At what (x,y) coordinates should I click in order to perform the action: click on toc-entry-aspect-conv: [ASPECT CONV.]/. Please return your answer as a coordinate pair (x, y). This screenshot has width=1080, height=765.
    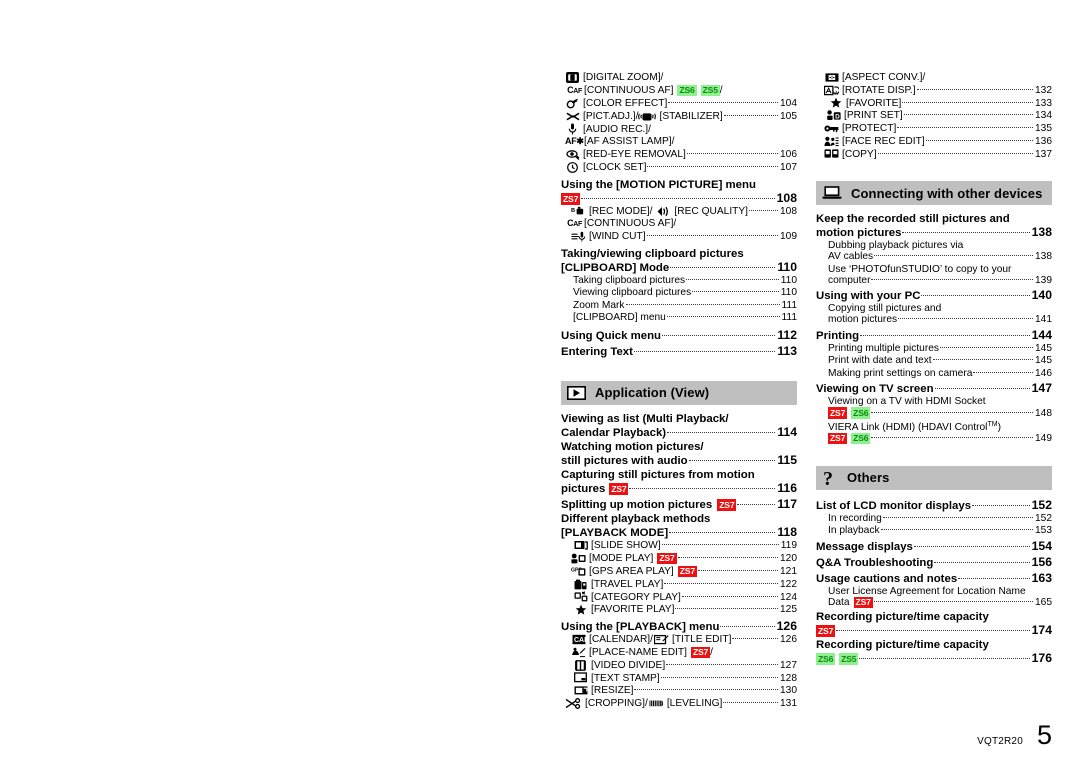
    Looking at the image, I should click on (934, 78).